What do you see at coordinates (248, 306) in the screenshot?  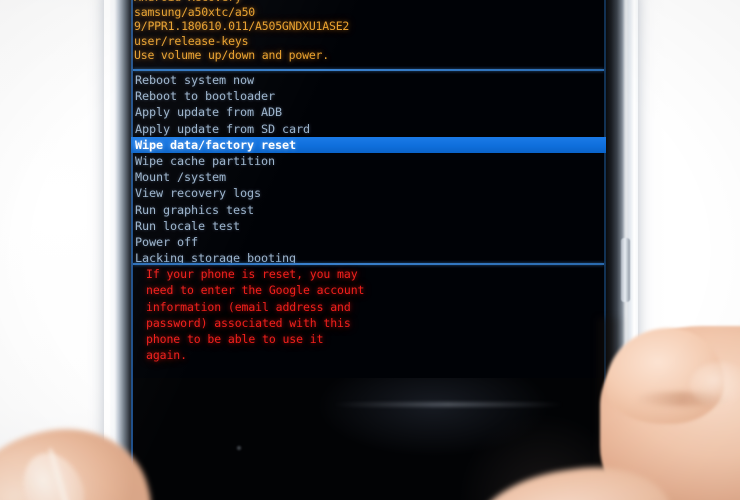 I see `warning-line-3: information (email address and` at bounding box center [248, 306].